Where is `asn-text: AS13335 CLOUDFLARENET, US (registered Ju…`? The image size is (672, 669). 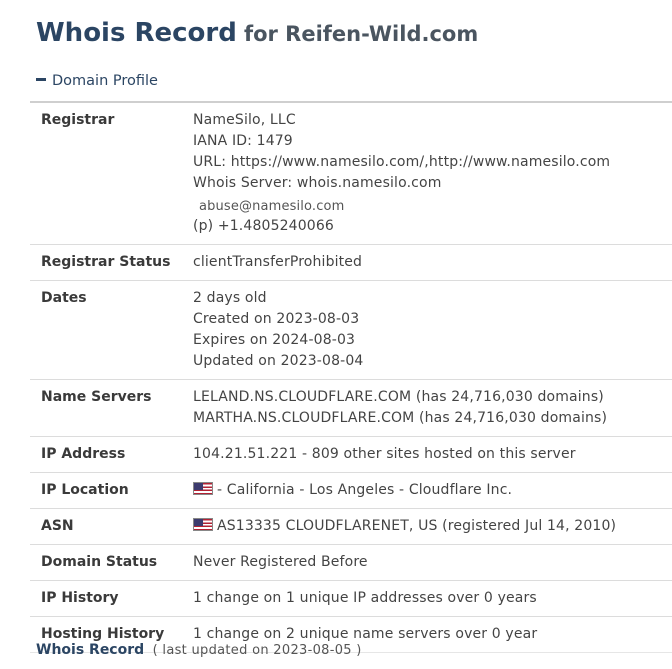 asn-text: AS13335 CLOUDFLARENET, US (registered Ju… is located at coordinates (417, 526).